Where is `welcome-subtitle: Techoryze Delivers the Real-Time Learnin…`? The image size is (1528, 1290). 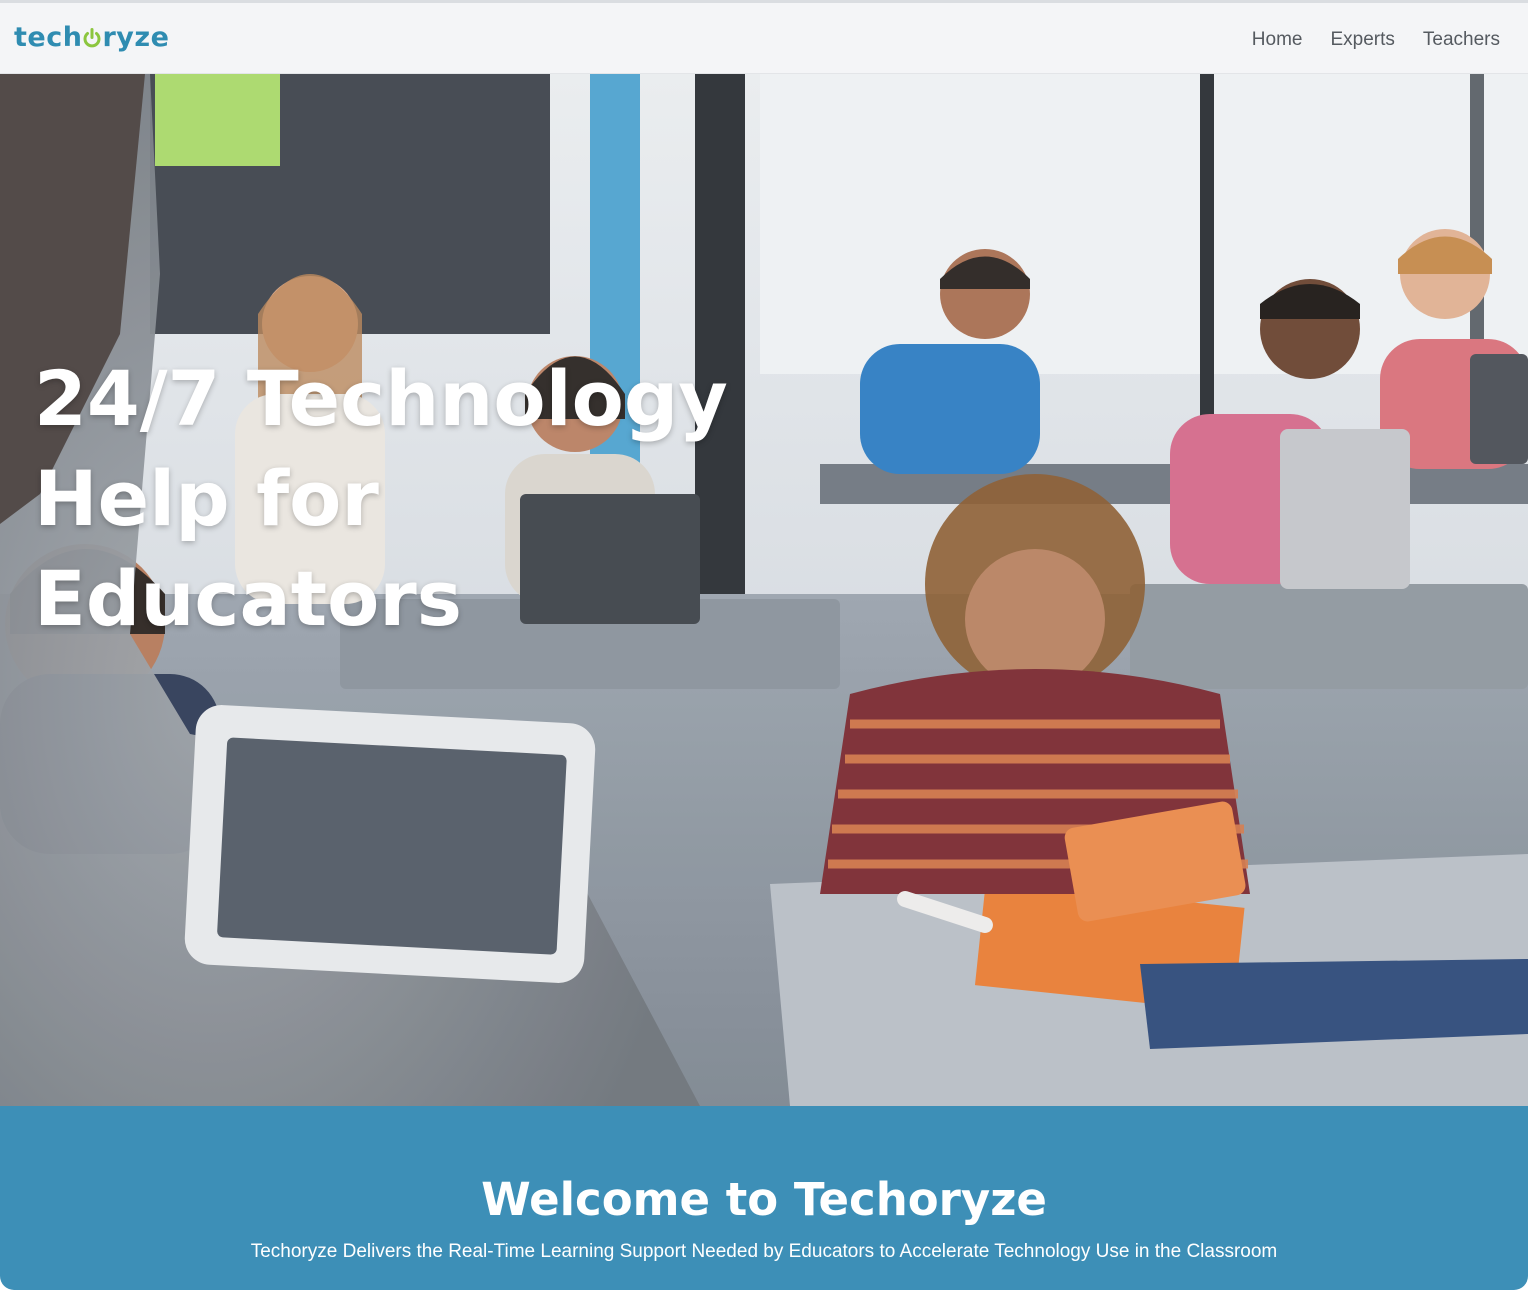
welcome-subtitle: Techoryze Delivers the Real-Time Learnin… is located at coordinates (764, 1251).